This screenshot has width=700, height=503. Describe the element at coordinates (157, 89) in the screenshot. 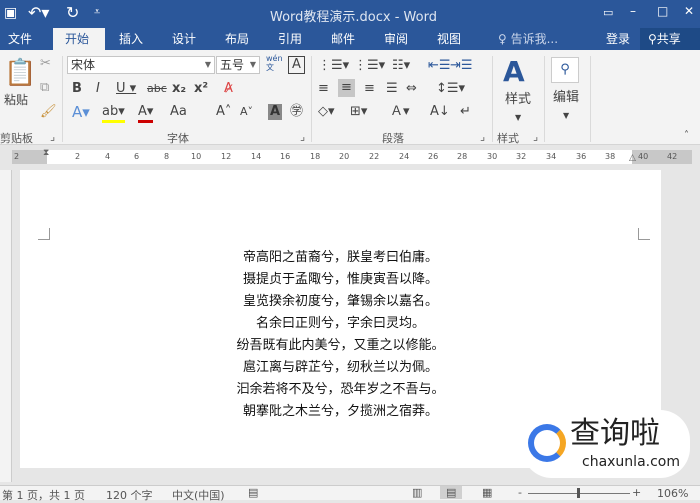

I see `strikethrough-icon: abc` at that location.